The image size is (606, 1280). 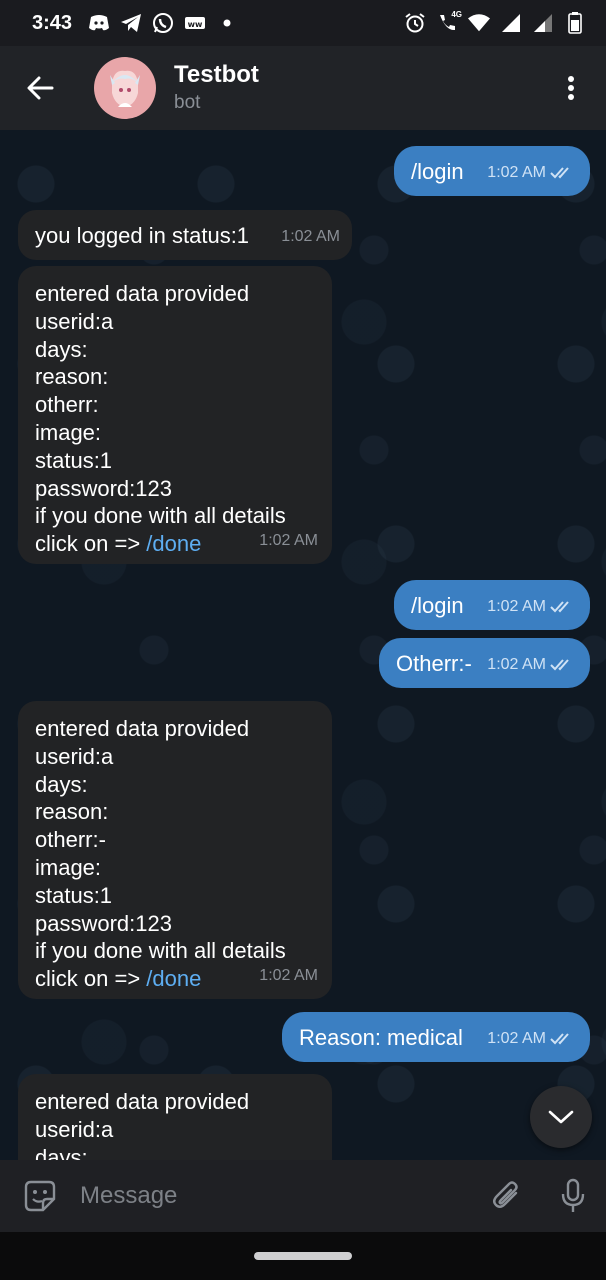 I want to click on message-input, so click(x=277, y=1196).